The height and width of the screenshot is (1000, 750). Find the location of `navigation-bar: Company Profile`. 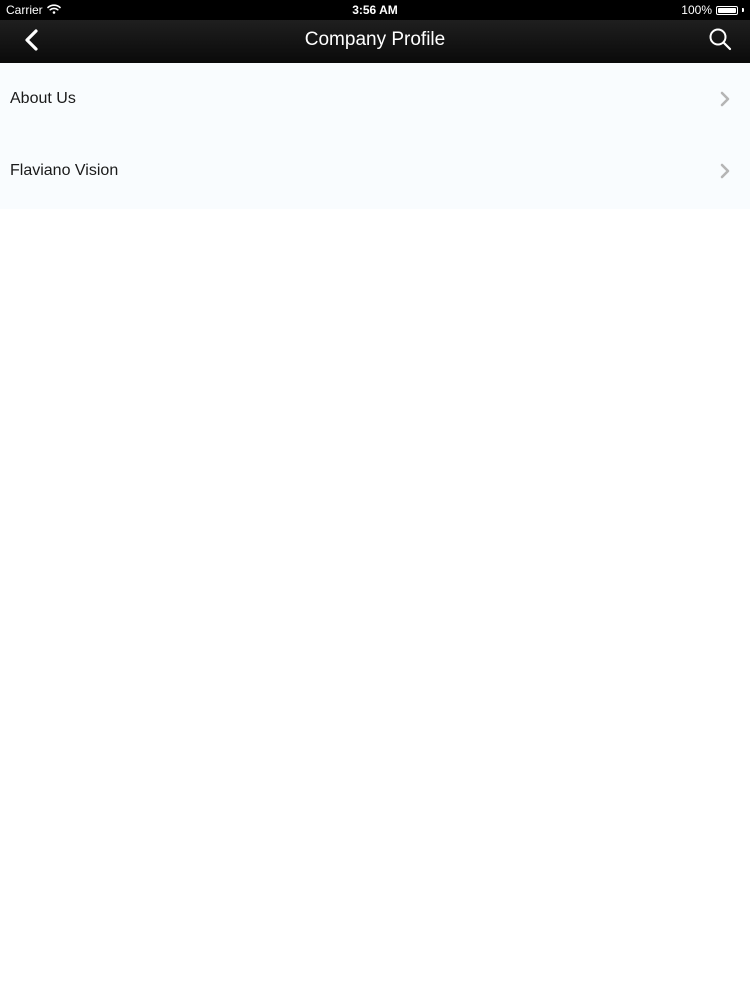

navigation-bar: Company Profile is located at coordinates (375, 41).